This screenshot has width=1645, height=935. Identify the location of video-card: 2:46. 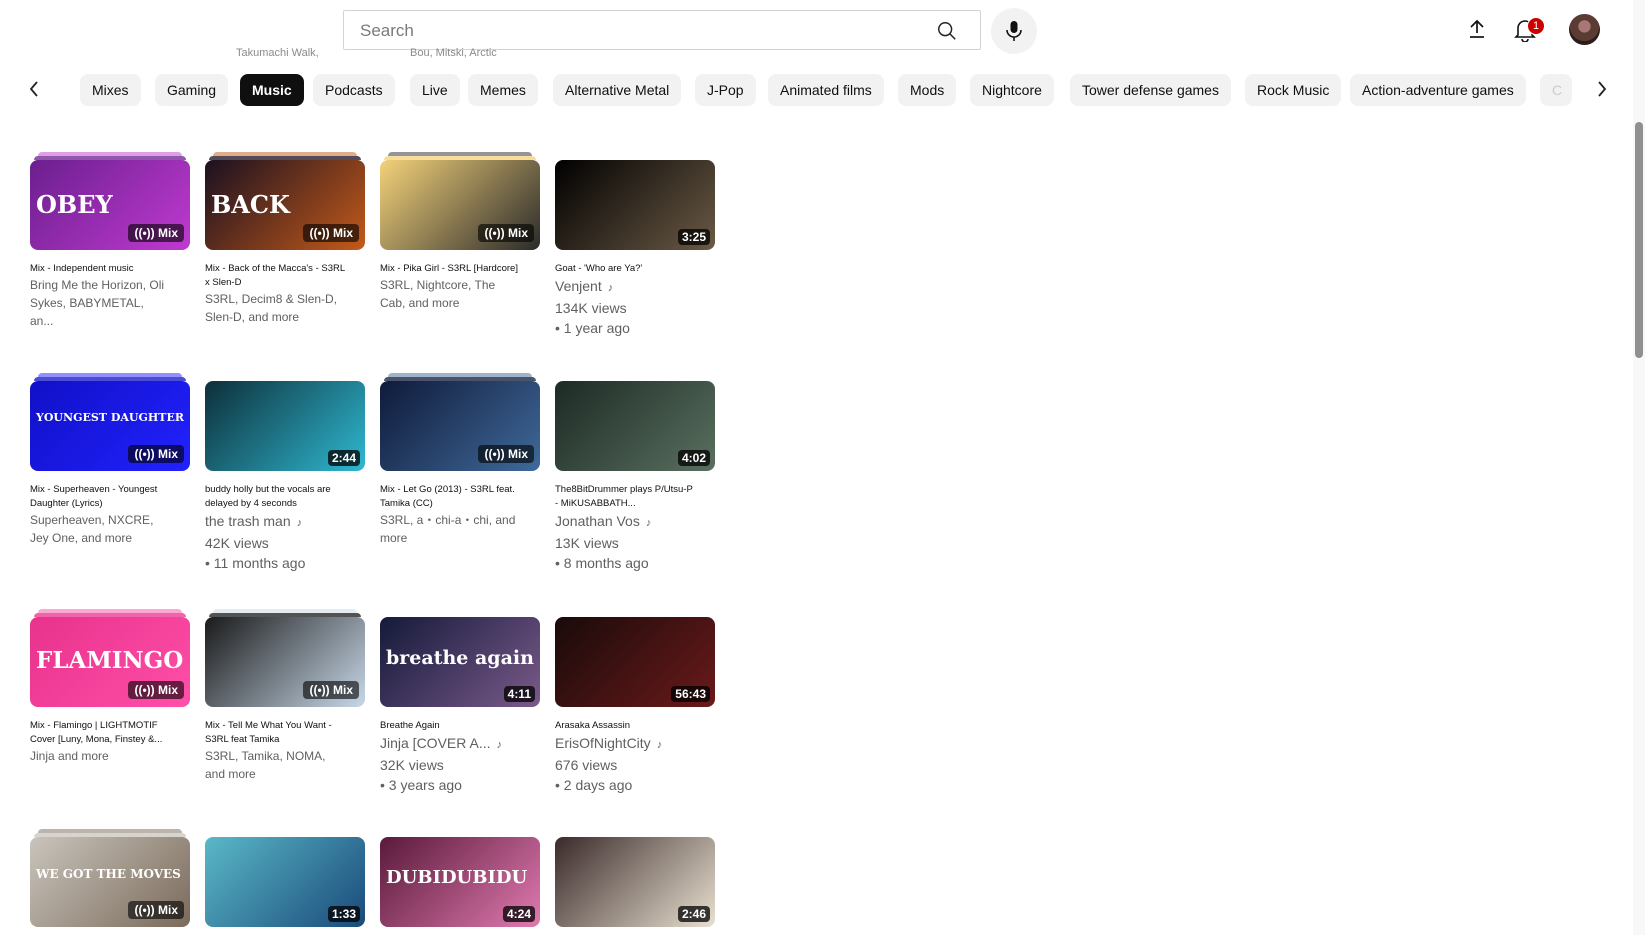
(635, 882).